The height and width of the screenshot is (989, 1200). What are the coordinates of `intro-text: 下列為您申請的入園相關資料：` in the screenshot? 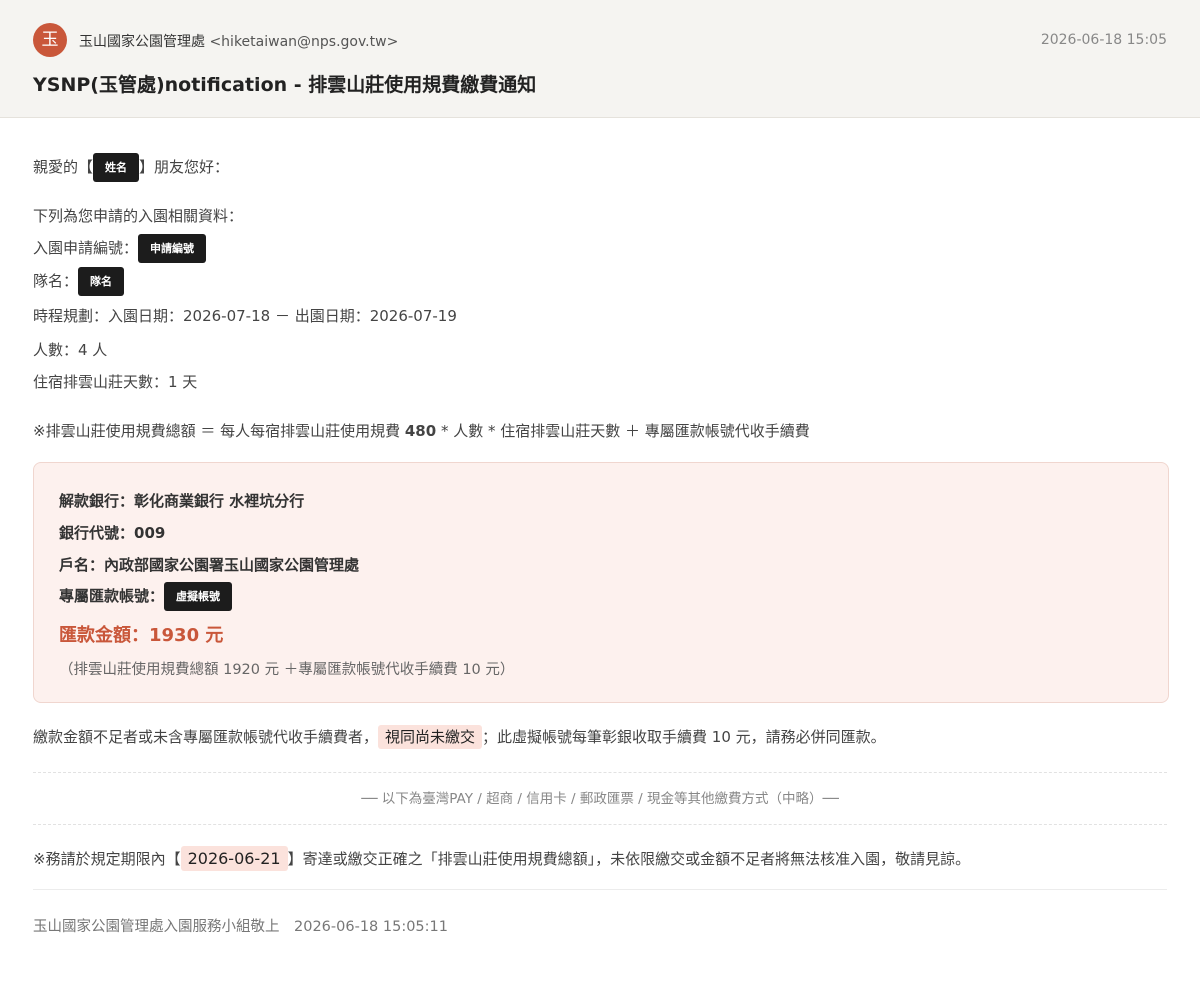 It's located at (138, 216).